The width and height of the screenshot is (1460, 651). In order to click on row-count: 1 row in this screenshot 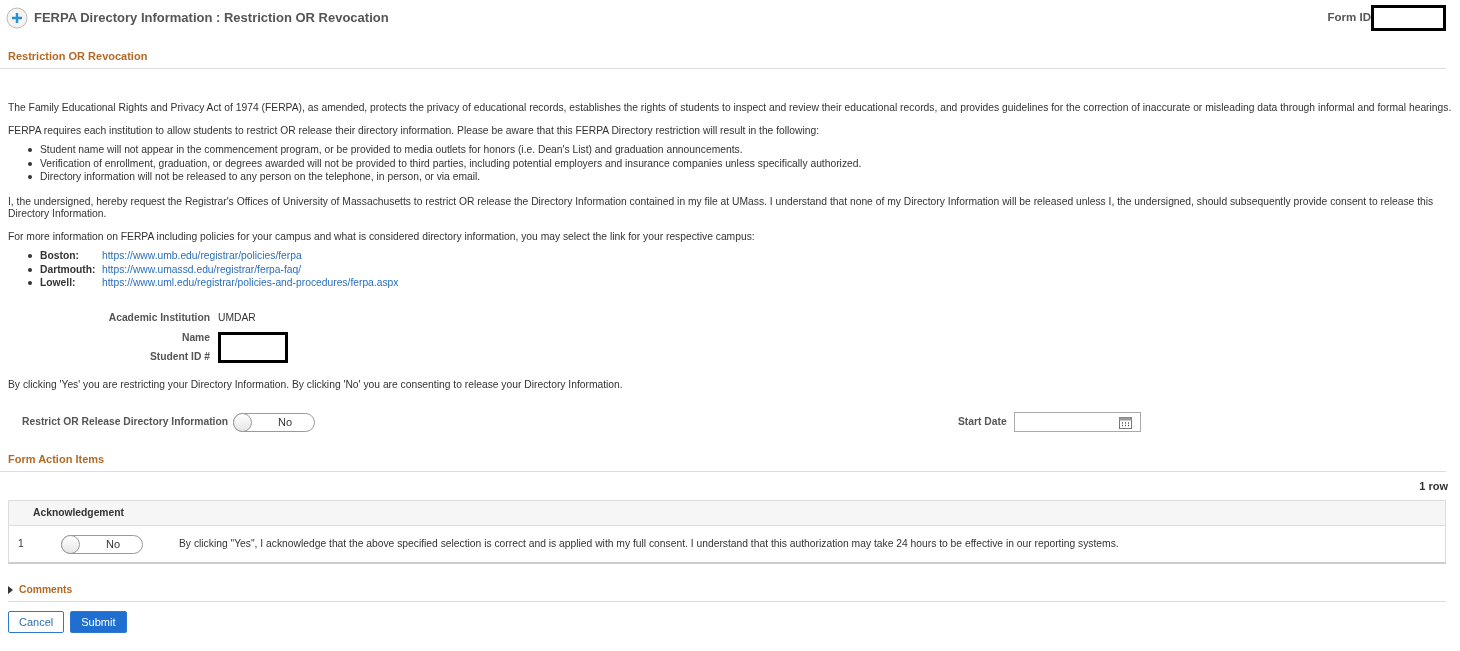, I will do `click(1433, 485)`.